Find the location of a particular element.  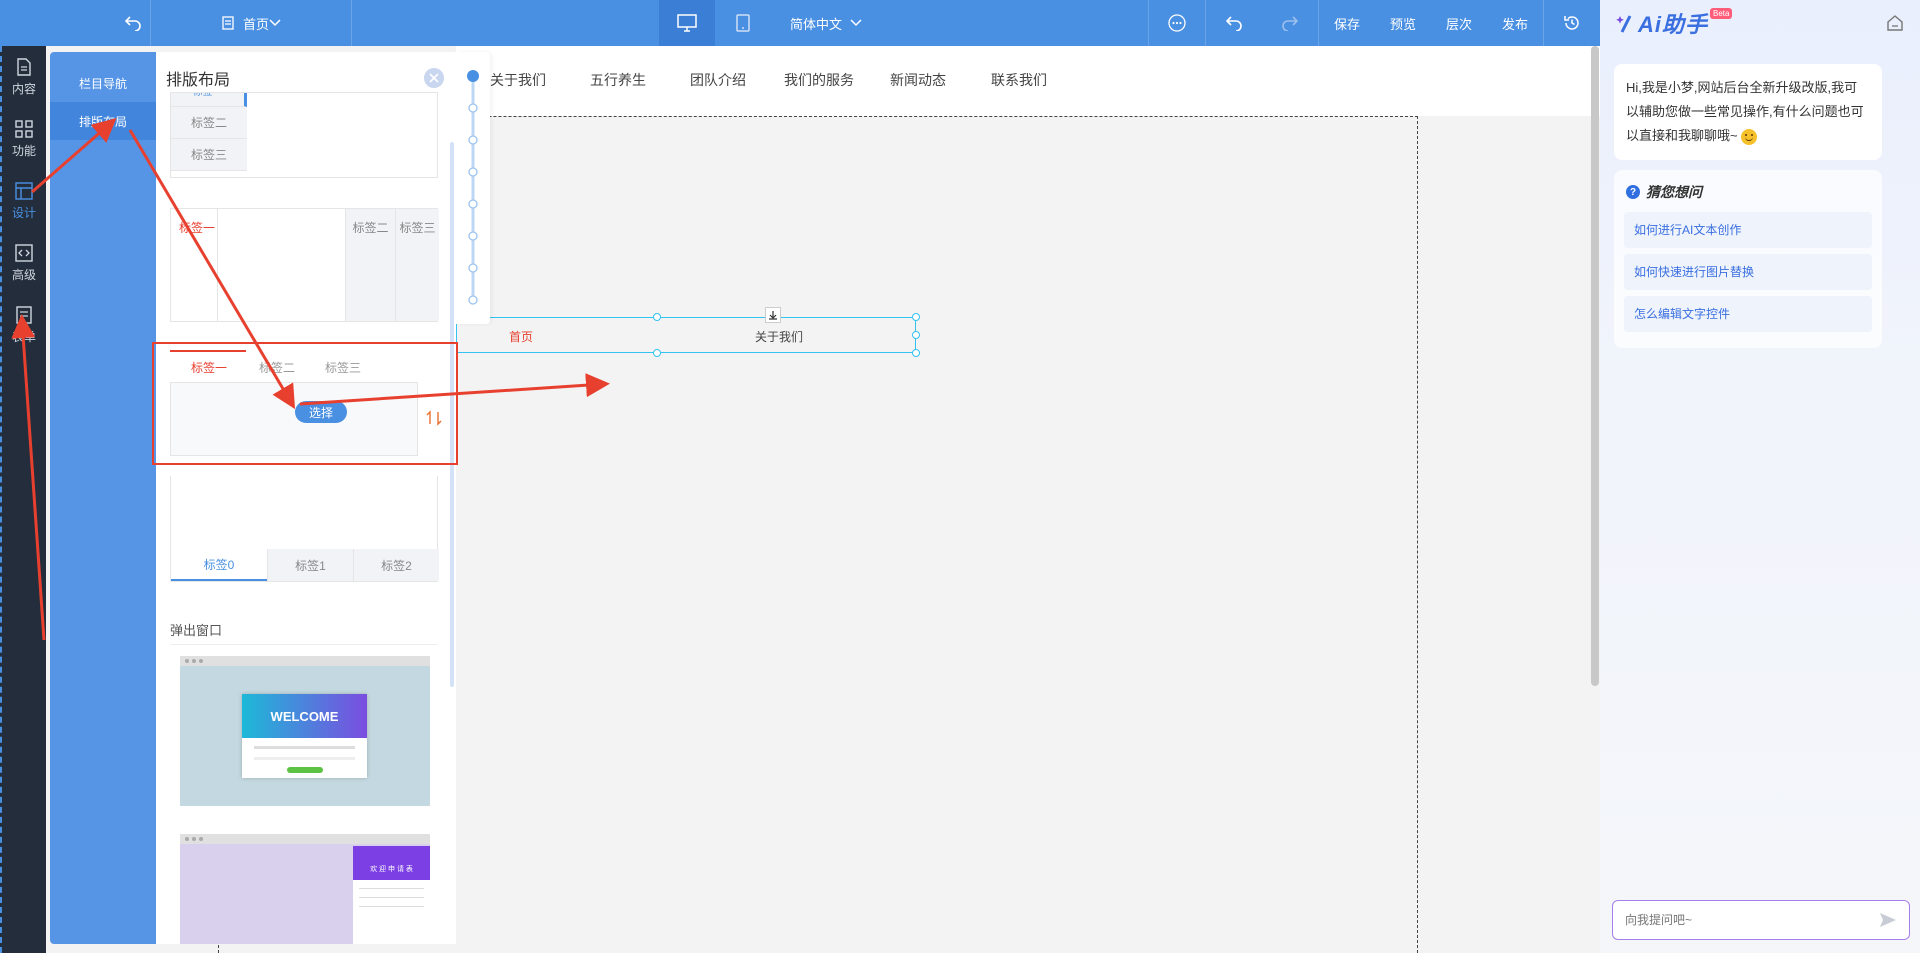

home-icon is located at coordinates (1895, 23).